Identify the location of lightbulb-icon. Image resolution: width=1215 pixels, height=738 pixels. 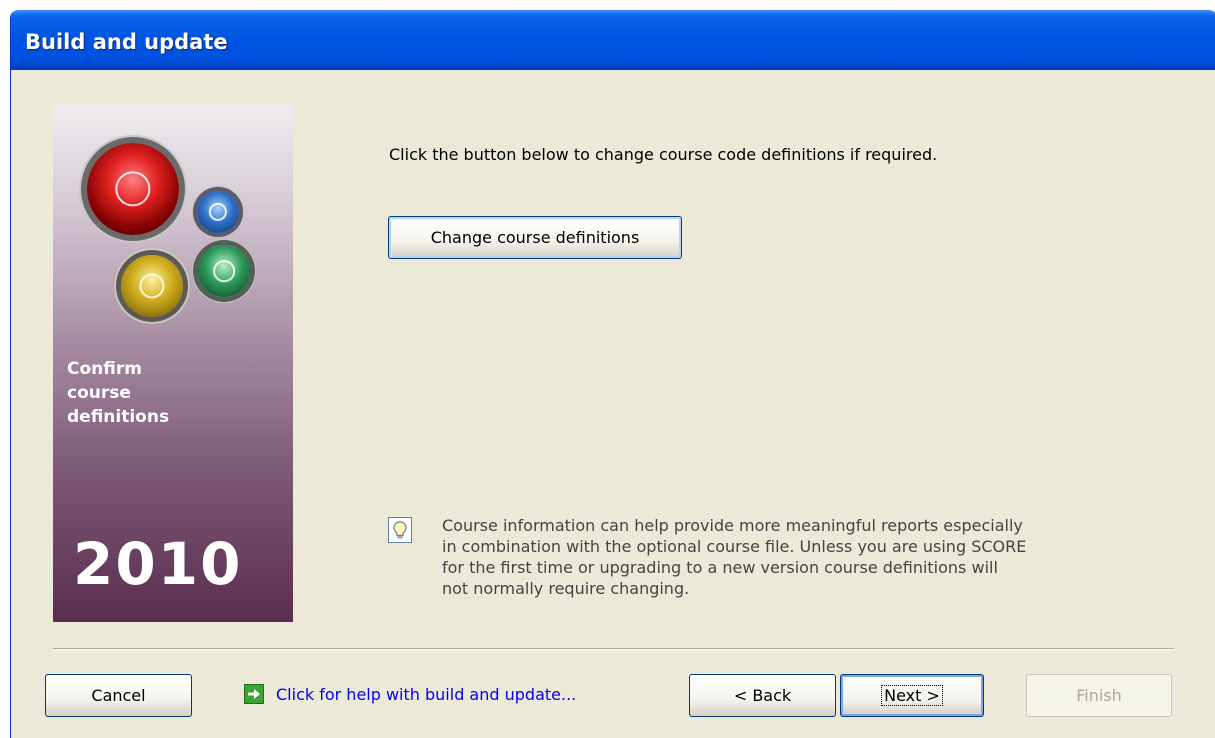
(400, 530).